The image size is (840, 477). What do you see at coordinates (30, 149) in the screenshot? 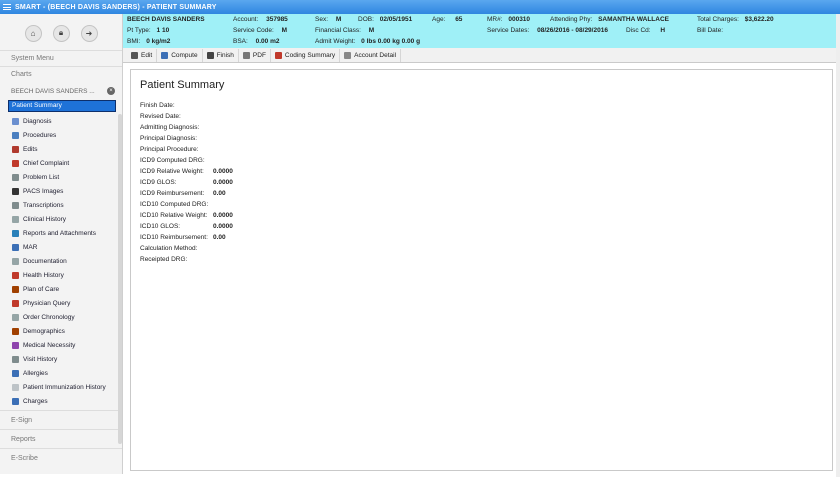
I see `sidebar-item-label: Edits` at bounding box center [30, 149].